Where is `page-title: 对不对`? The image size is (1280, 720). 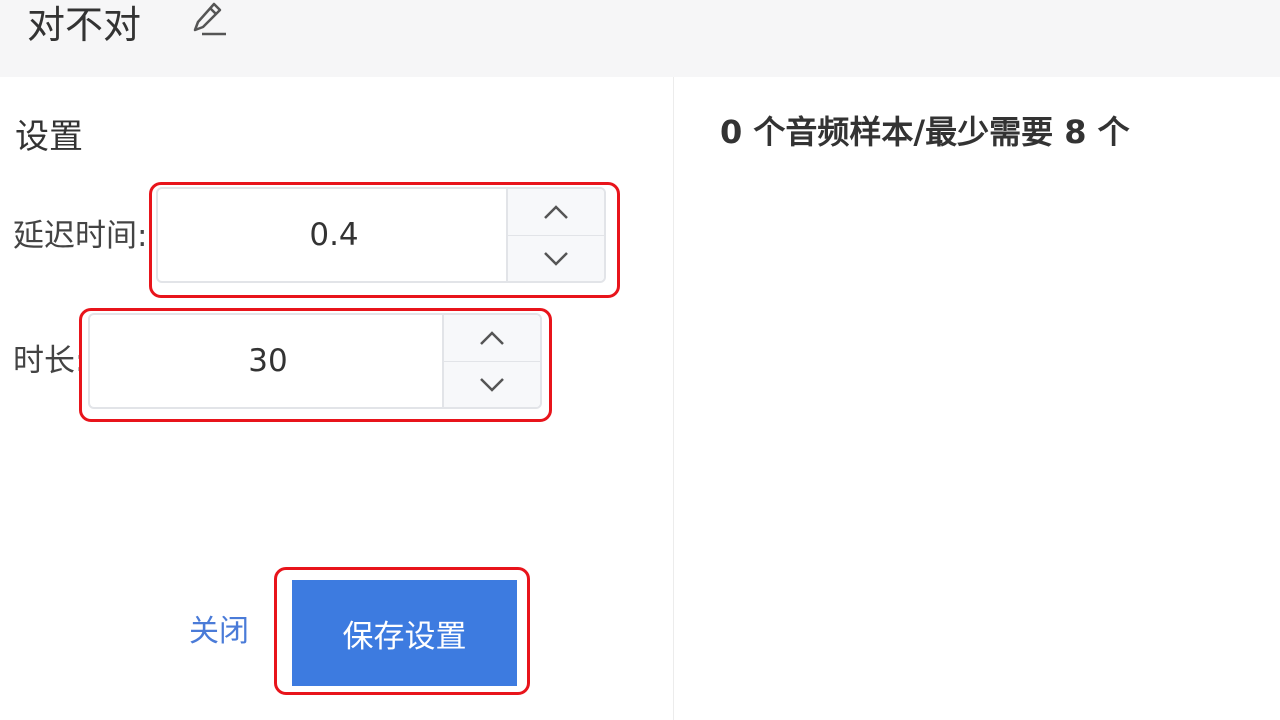 page-title: 对不对 is located at coordinates (84, 25).